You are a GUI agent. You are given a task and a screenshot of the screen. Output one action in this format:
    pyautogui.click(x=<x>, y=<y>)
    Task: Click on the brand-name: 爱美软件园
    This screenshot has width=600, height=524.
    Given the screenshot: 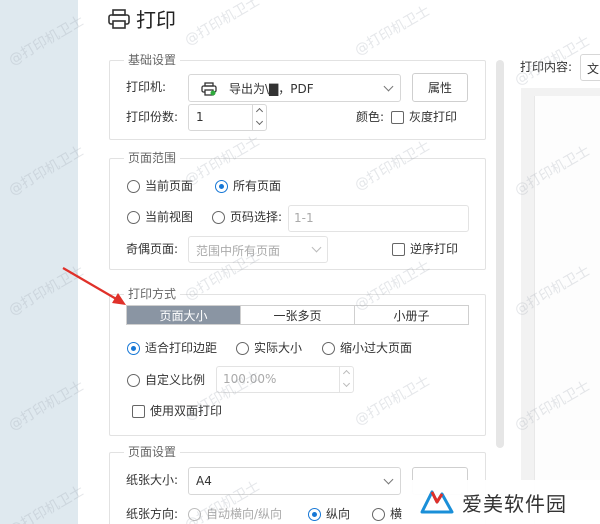 What is the action you would take?
    pyautogui.click(x=514, y=503)
    